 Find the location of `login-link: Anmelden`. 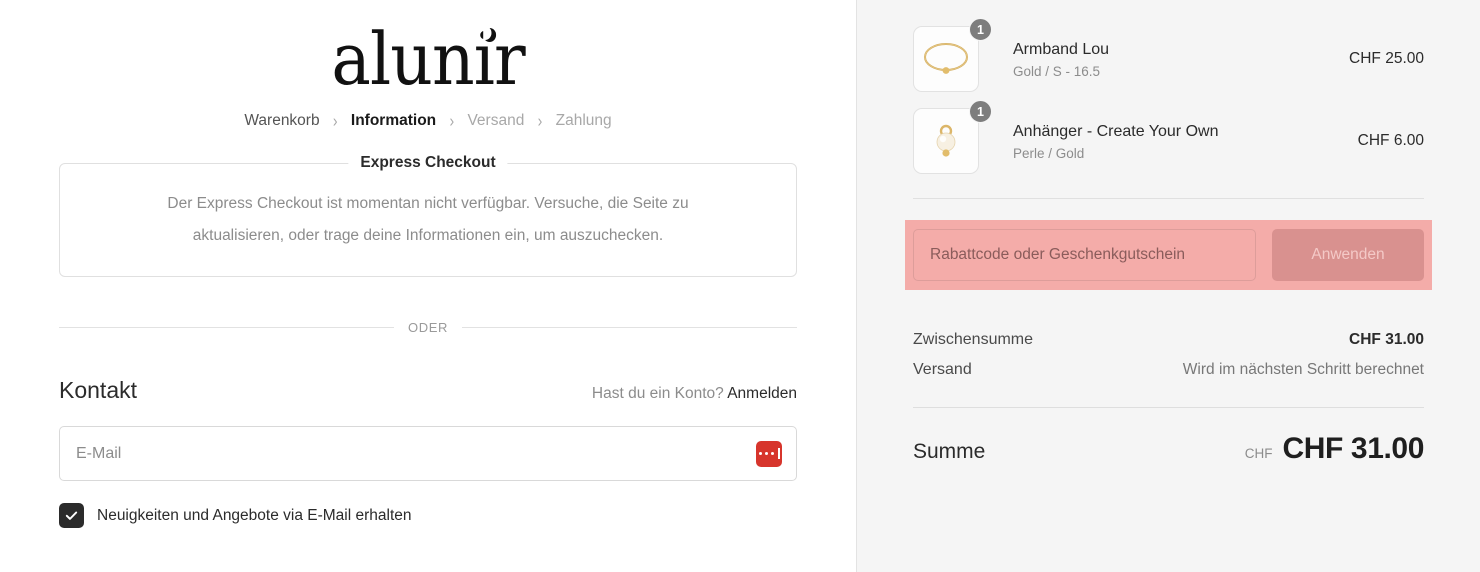

login-link: Anmelden is located at coordinates (762, 393).